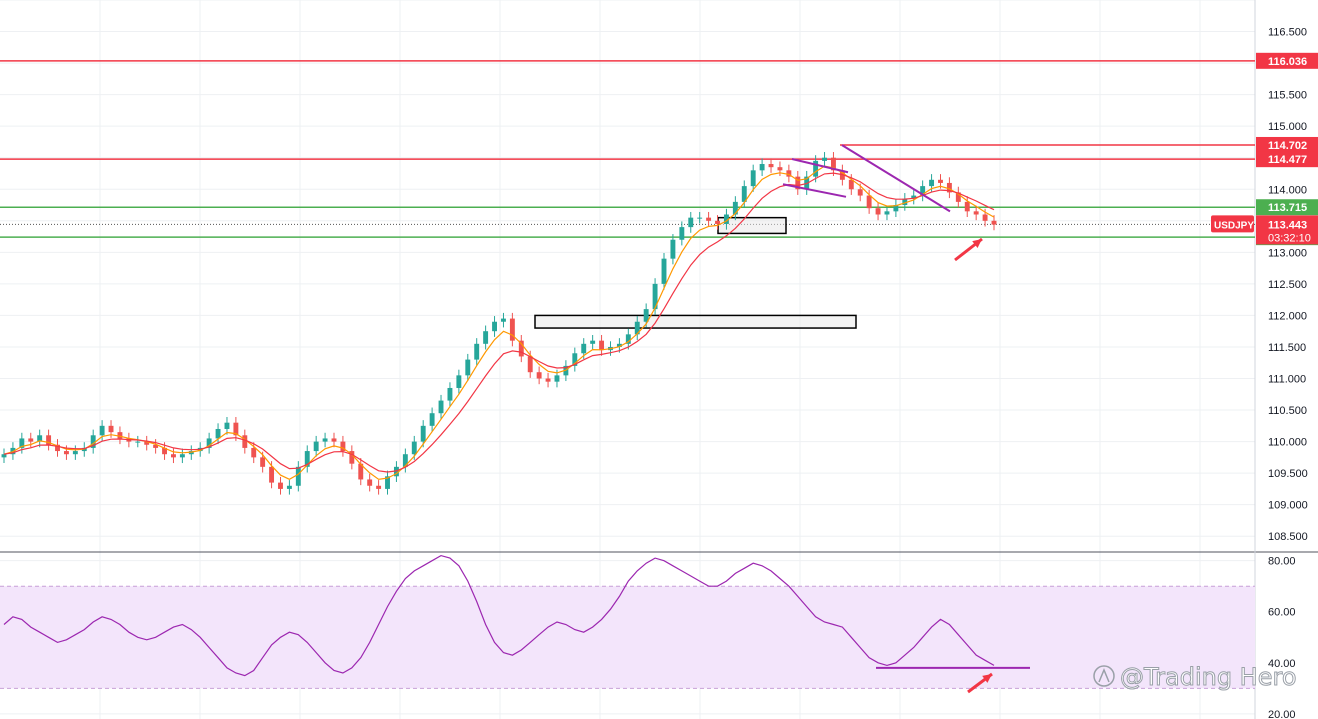  I want to click on price-tick-label: 109.000, so click(1288, 506).